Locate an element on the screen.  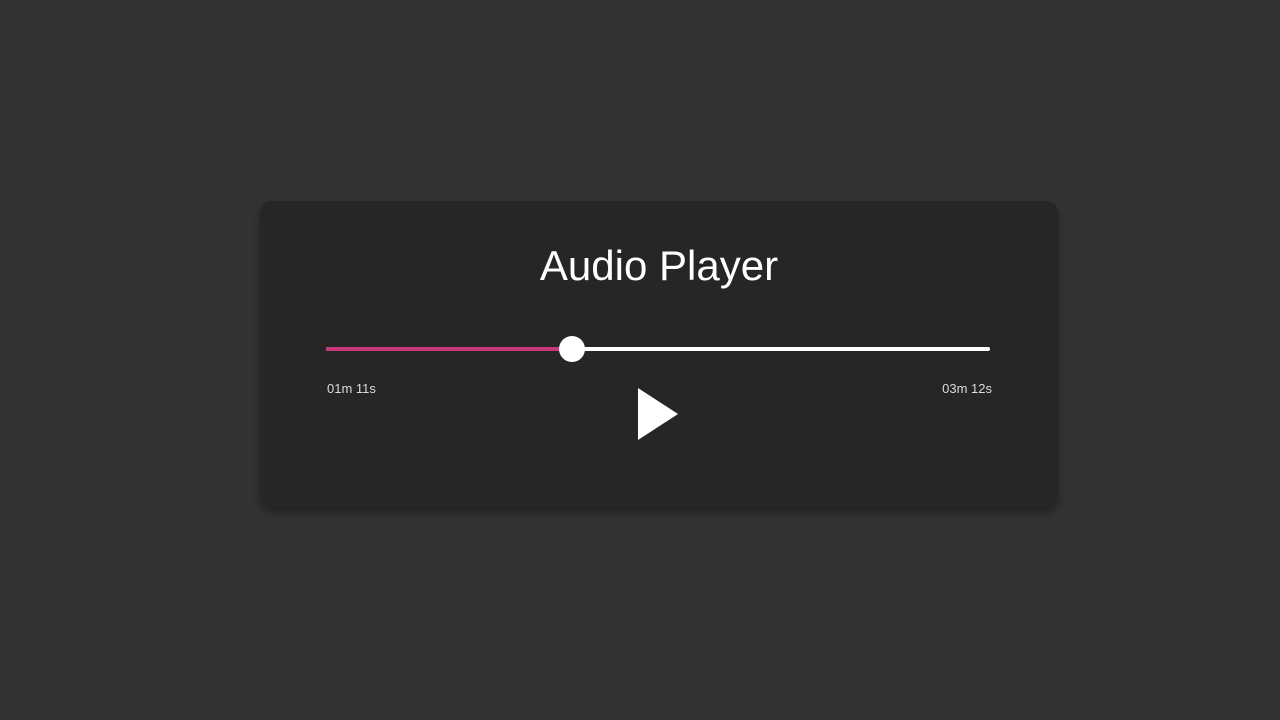
play-button is located at coordinates (658, 414).